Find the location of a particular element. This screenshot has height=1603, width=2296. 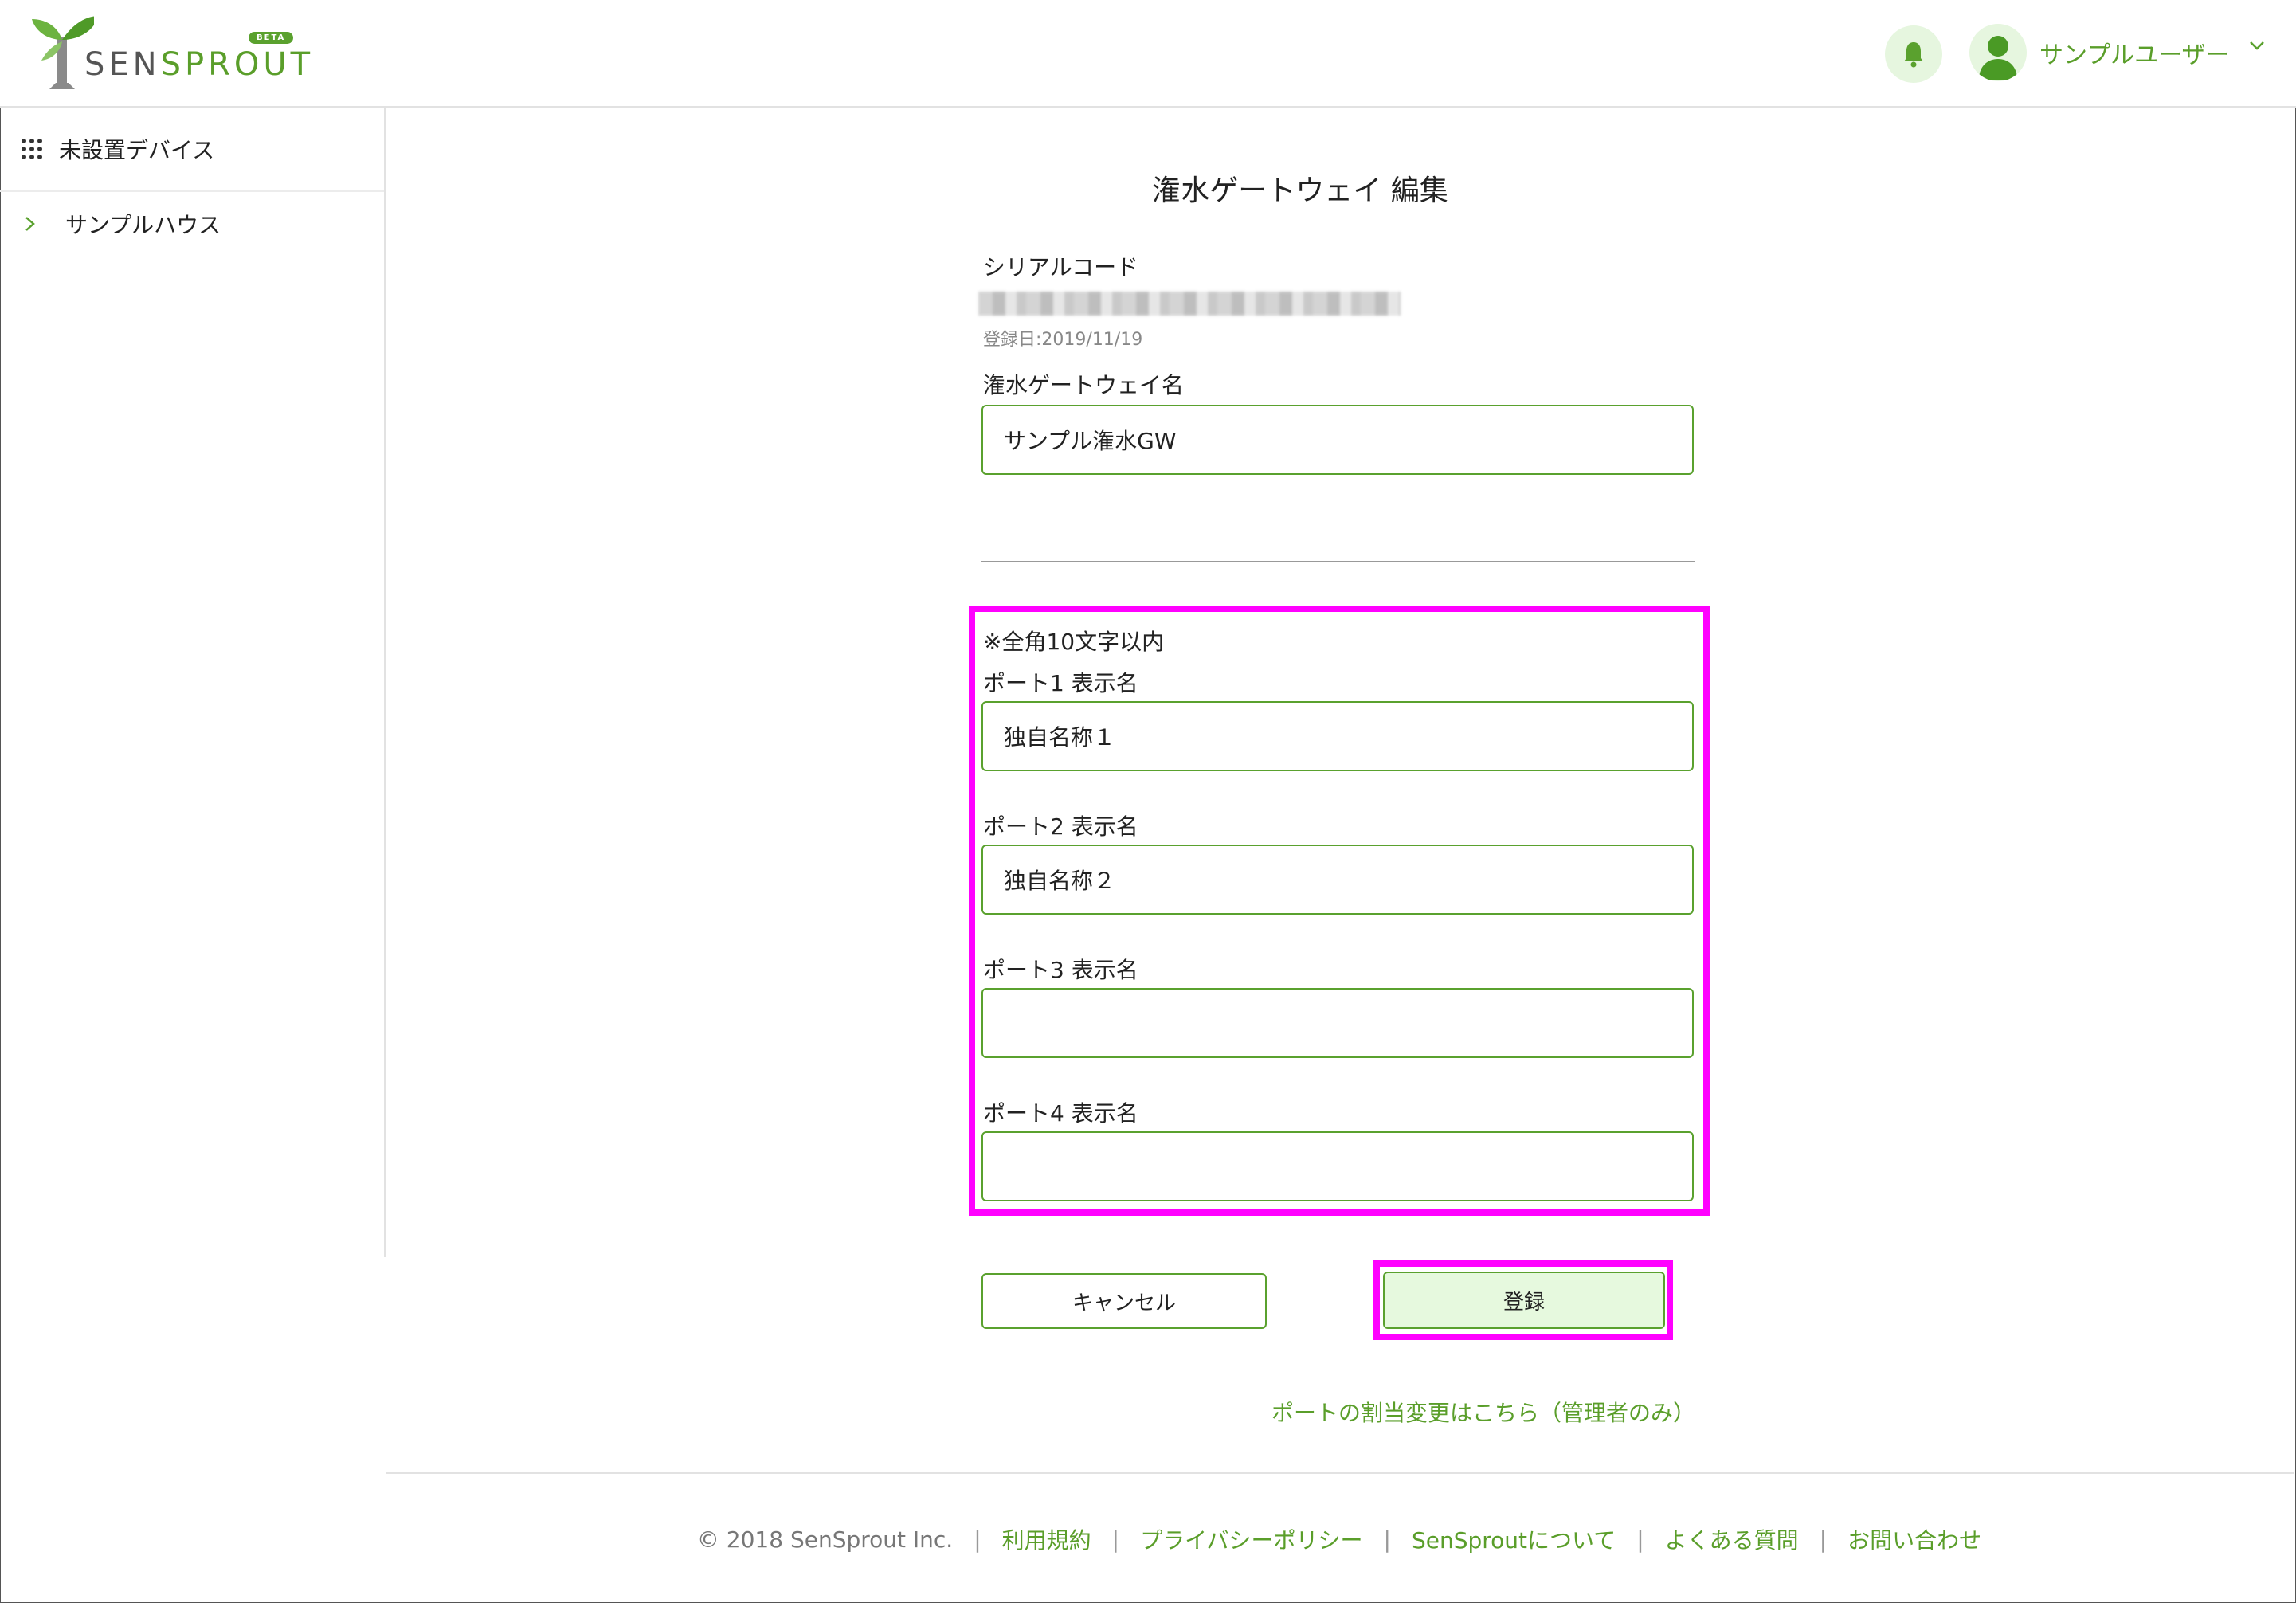

port1-label: ポート1 表示名 is located at coordinates (1060, 683).